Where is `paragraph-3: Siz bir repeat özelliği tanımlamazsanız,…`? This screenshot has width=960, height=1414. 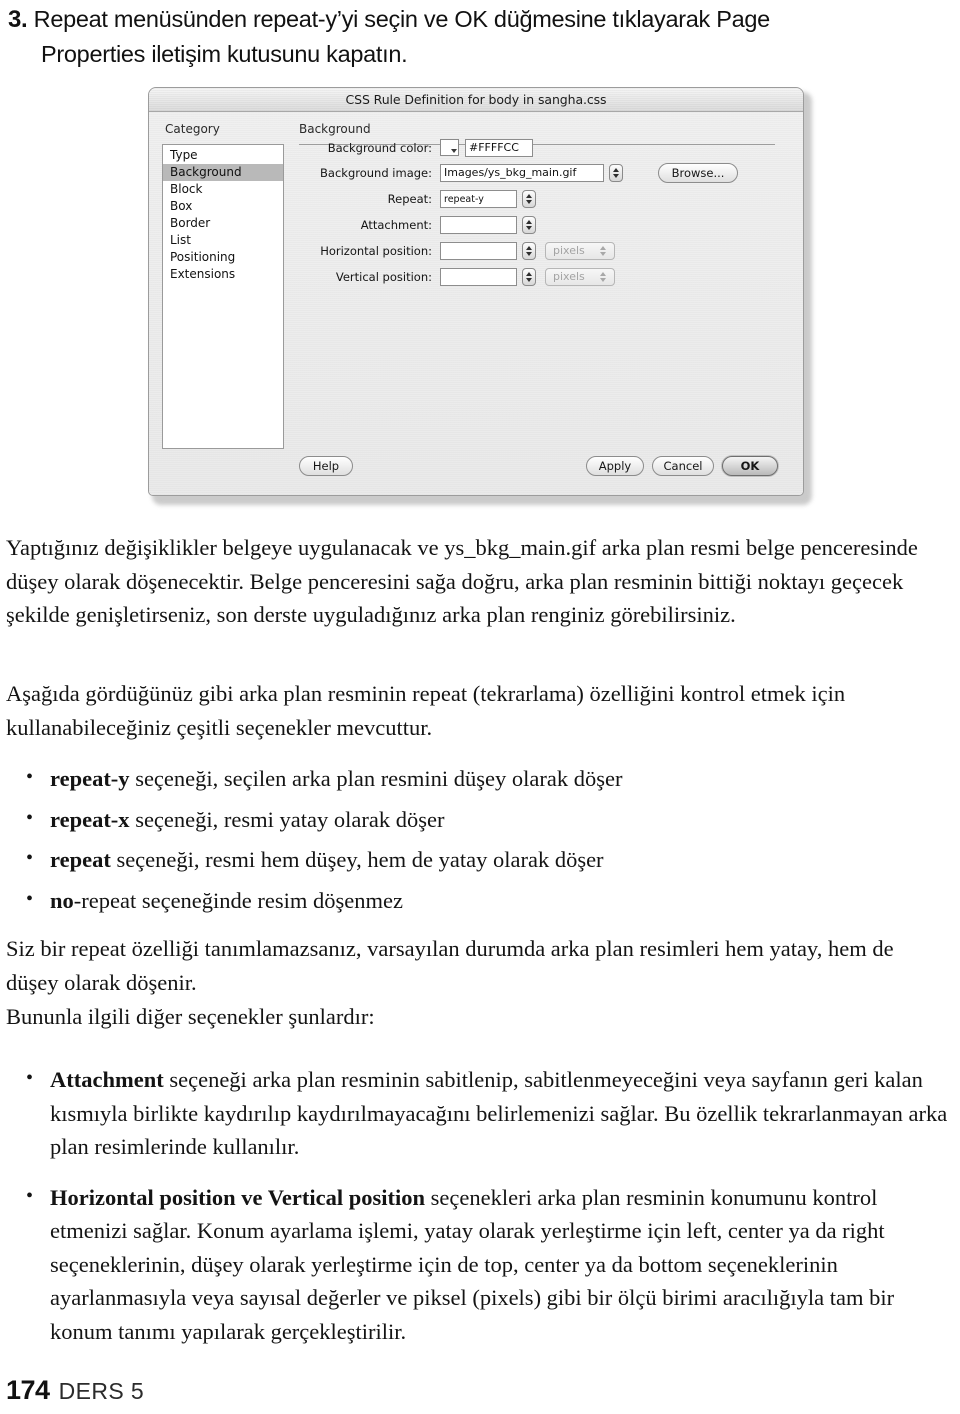 paragraph-3: Siz bir repeat özelliği tanımlamazsanız,… is located at coordinates (450, 965).